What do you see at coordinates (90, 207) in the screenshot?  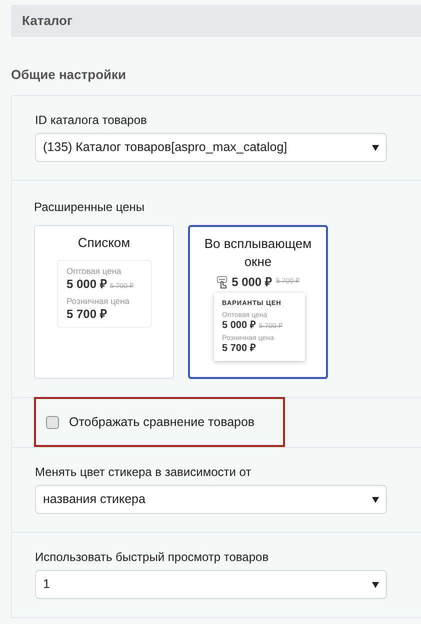 I see `field-label: Расширенные цены` at bounding box center [90, 207].